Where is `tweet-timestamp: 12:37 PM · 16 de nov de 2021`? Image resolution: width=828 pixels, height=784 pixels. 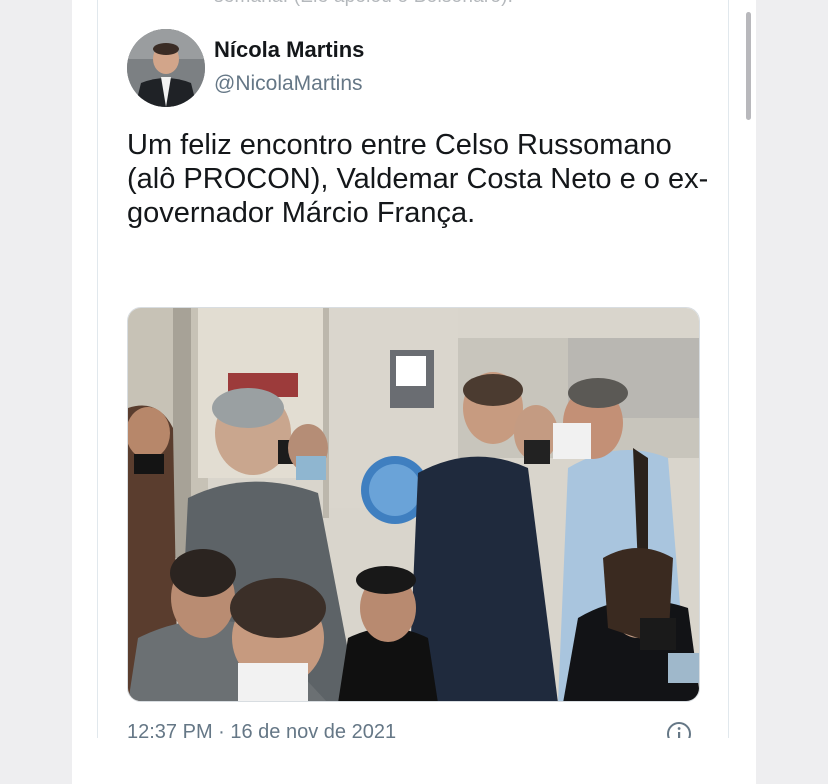 tweet-timestamp: 12:37 PM · 16 de nov de 2021 is located at coordinates (261, 728).